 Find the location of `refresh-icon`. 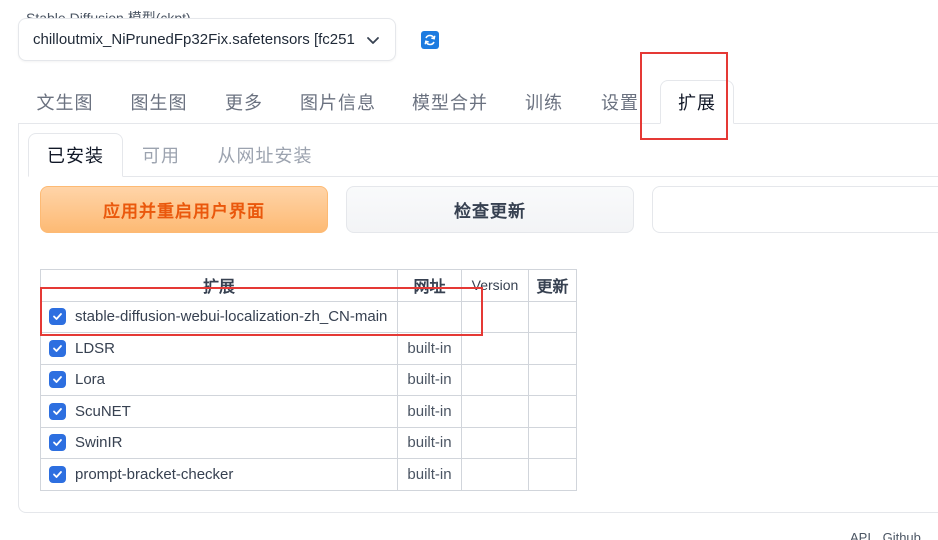

refresh-icon is located at coordinates (430, 40).